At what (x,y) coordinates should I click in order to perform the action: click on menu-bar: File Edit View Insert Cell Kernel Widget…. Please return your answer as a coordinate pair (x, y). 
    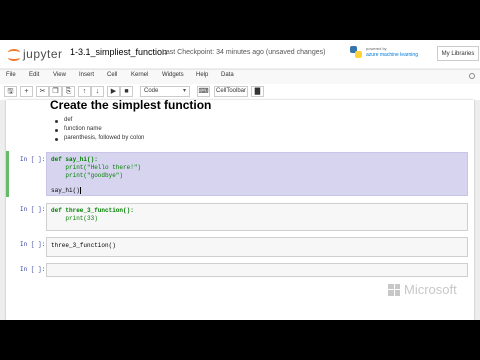
    Looking at the image, I should click on (240, 77).